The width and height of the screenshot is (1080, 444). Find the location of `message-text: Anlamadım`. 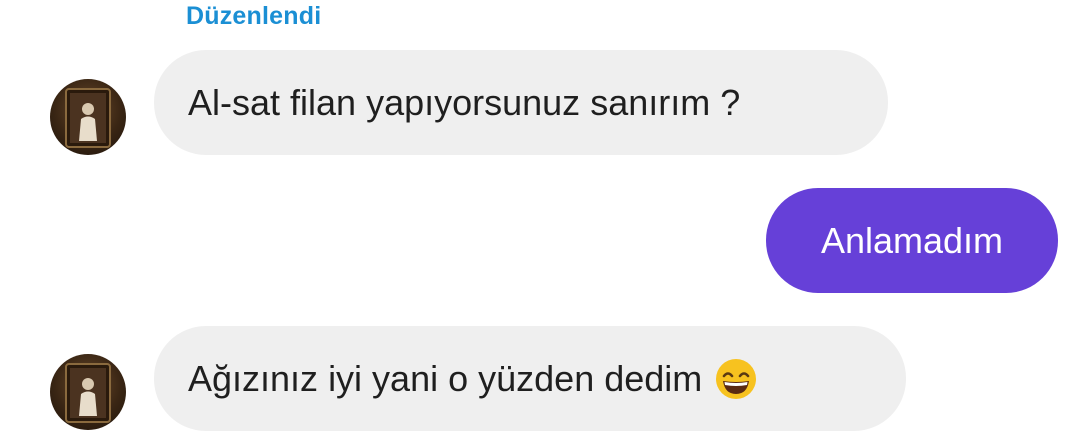

message-text: Anlamadım is located at coordinates (912, 240).